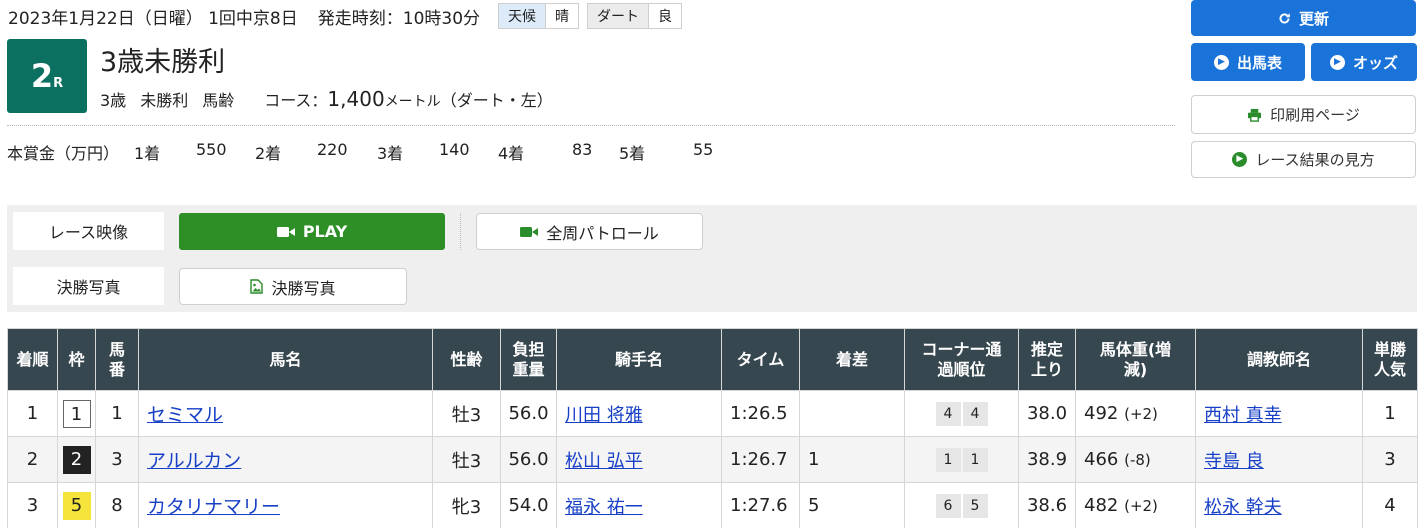 This screenshot has width=1420, height=528. I want to click on race-date: 2023年1月22日（日曜） 1回中京8日, so click(153, 18).